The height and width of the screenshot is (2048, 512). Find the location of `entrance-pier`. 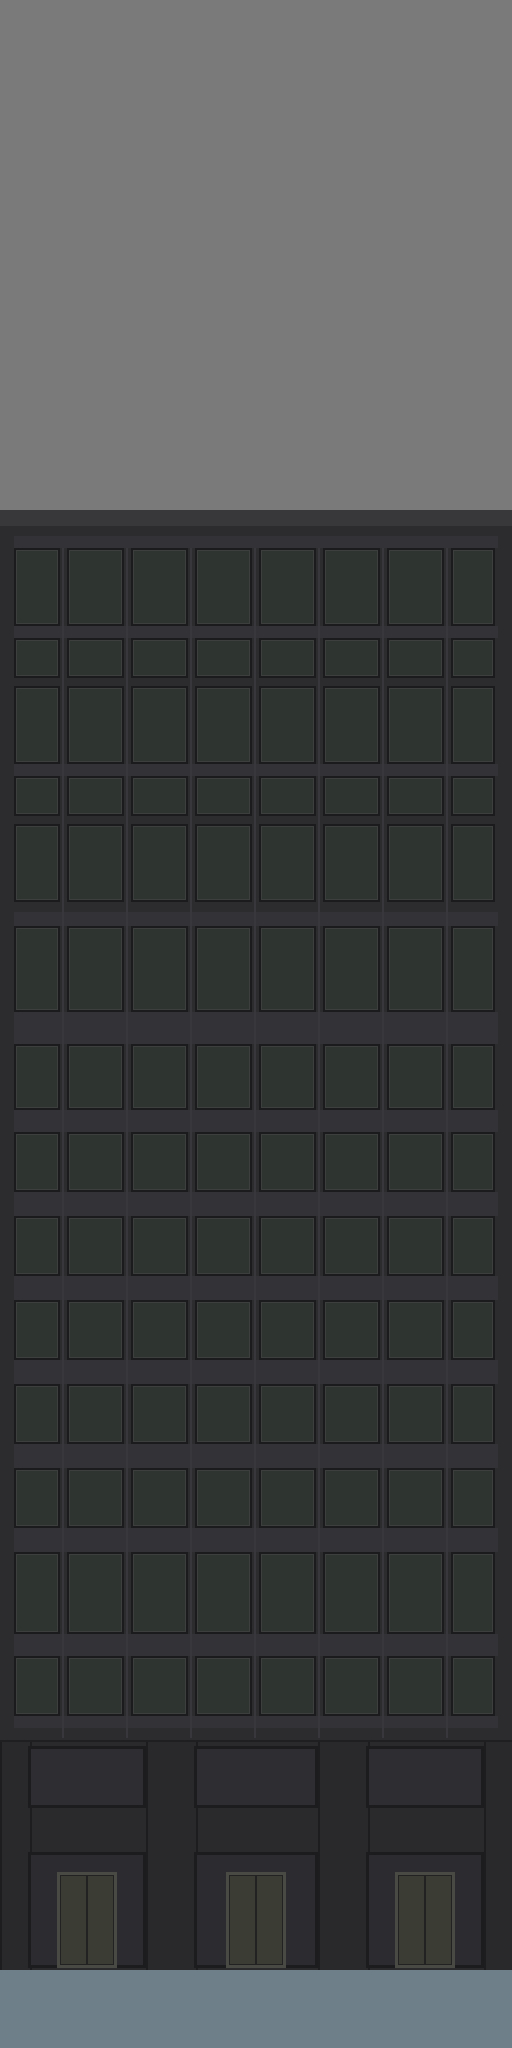

entrance-pier is located at coordinates (172, 1857).